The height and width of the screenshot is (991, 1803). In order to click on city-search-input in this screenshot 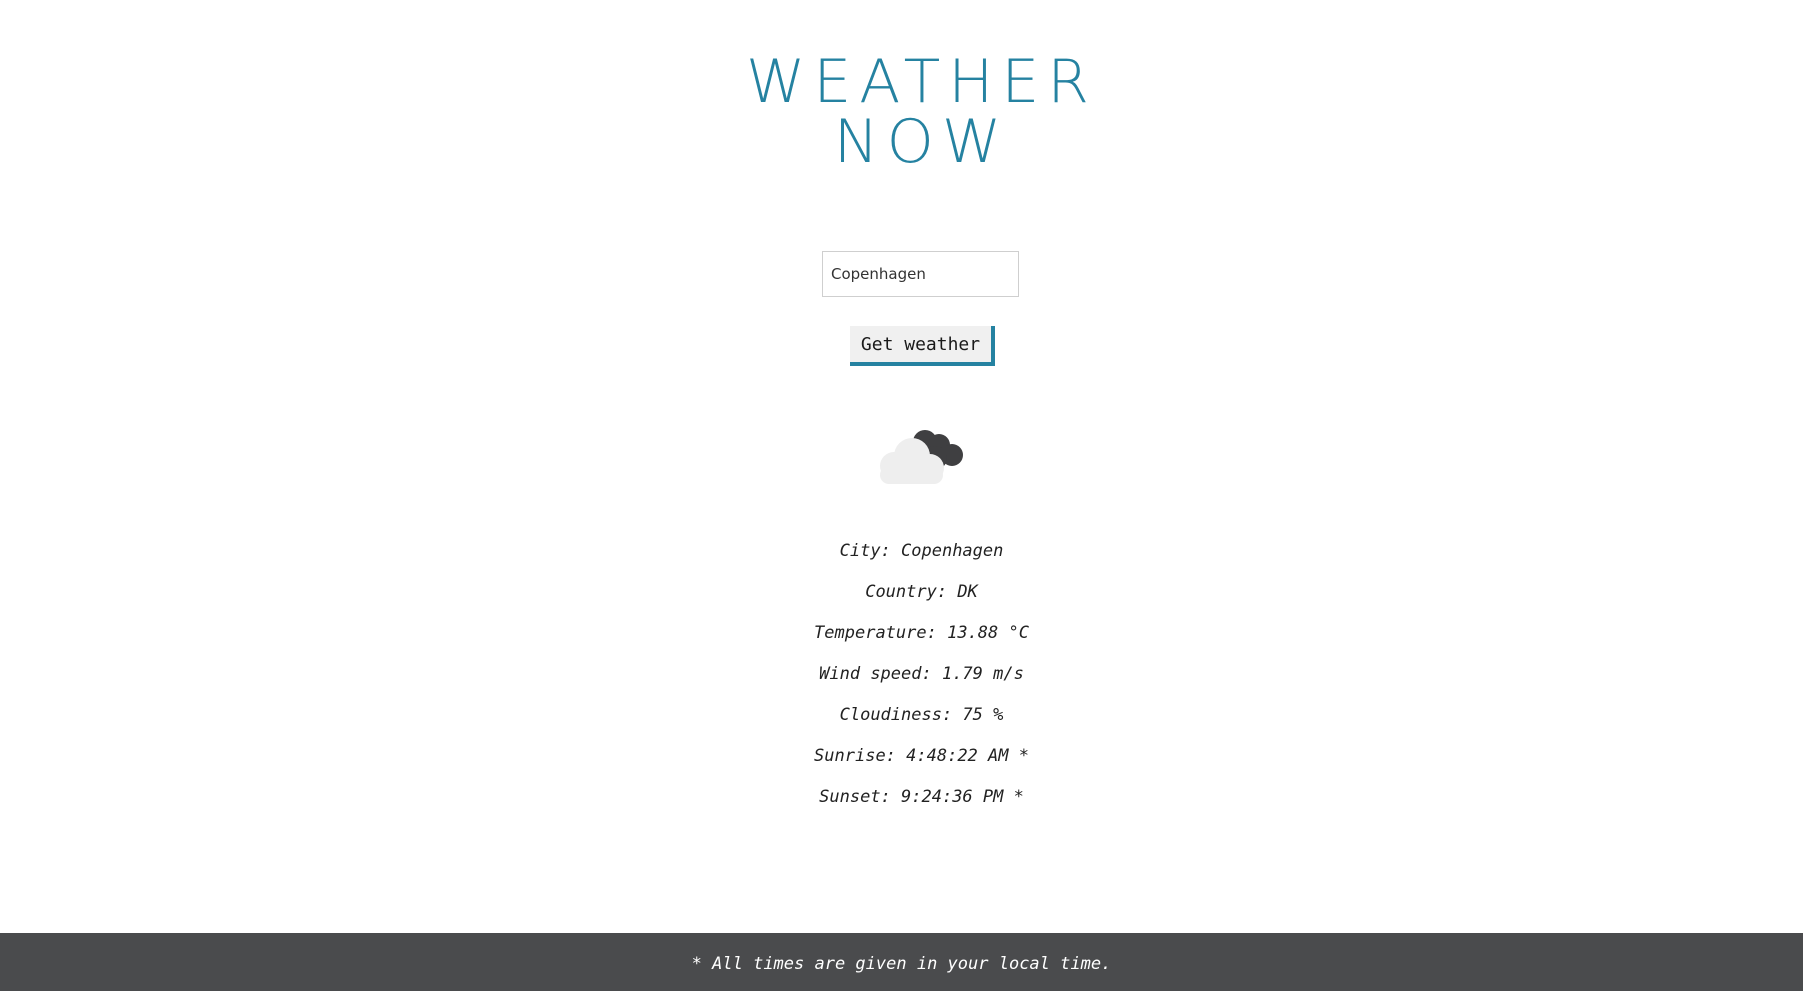, I will do `click(920, 274)`.